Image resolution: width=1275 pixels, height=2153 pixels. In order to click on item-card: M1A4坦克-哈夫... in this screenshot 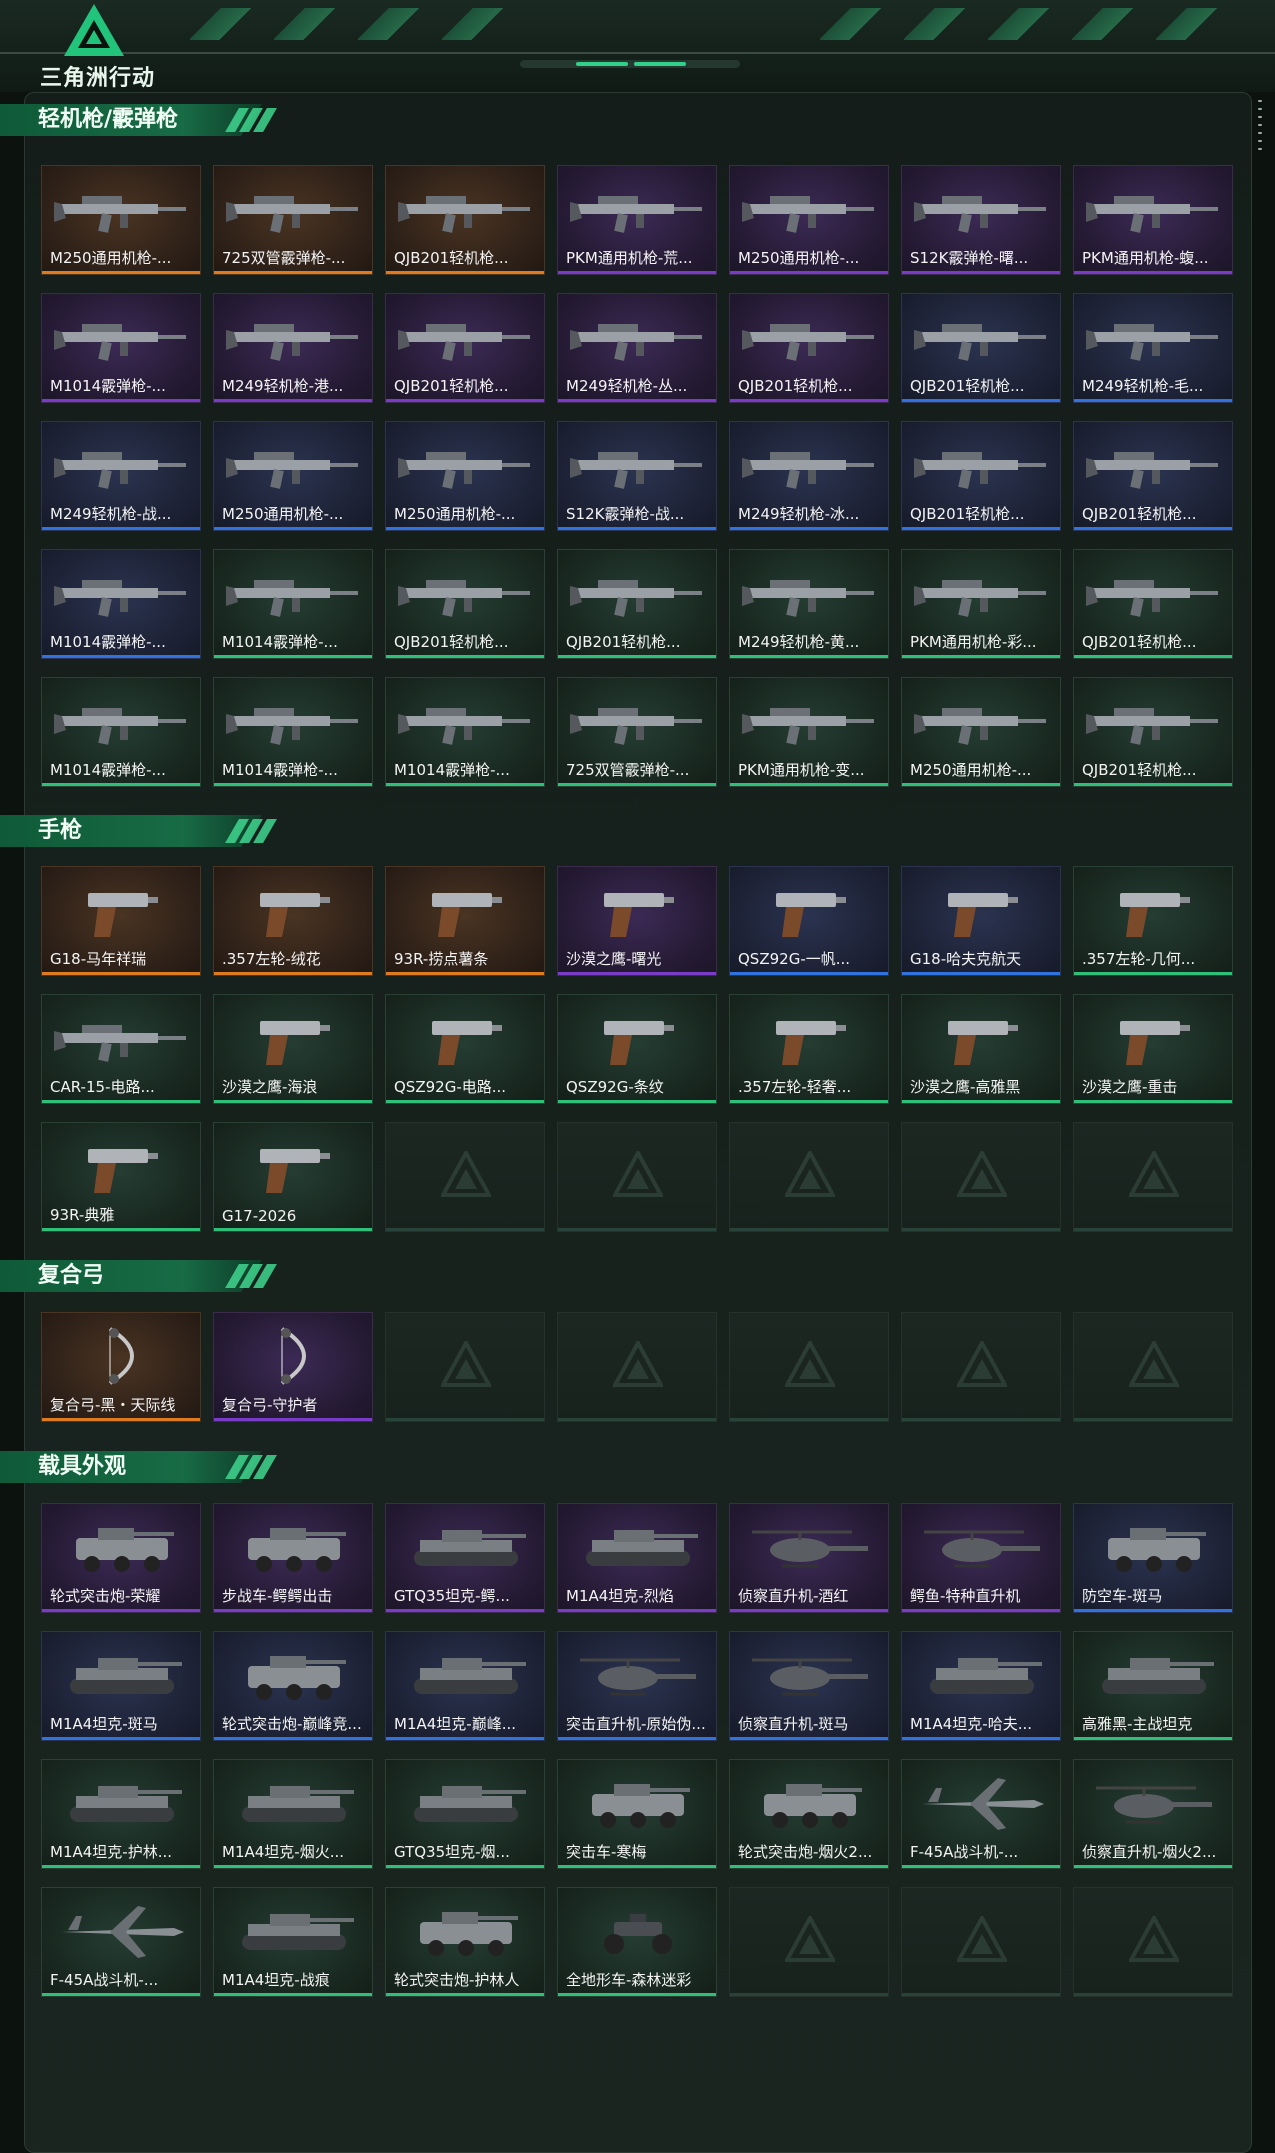, I will do `click(981, 1686)`.